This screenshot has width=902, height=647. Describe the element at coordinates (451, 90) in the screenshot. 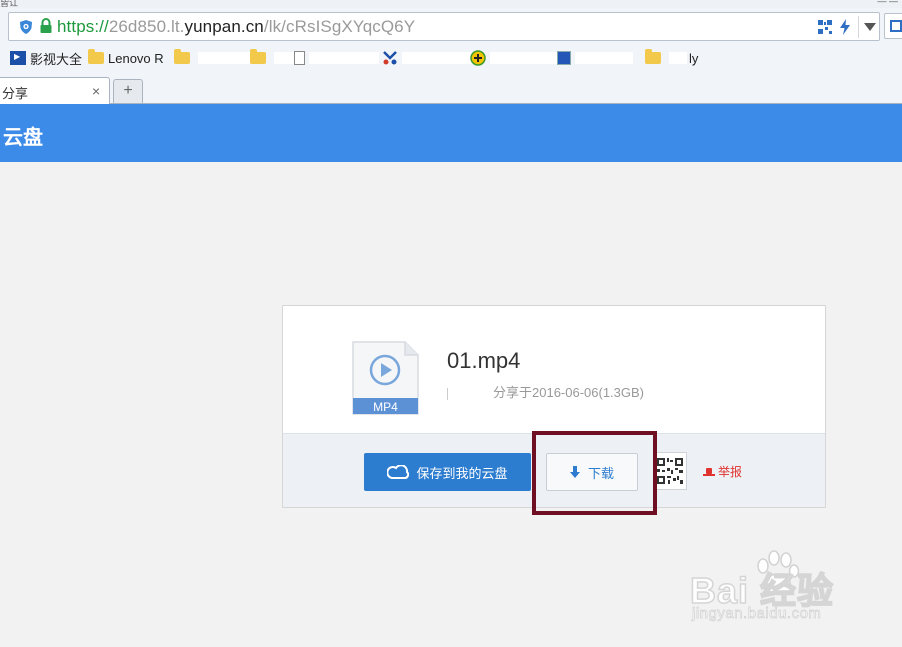

I see `tab-strip: 分享 × +` at that location.